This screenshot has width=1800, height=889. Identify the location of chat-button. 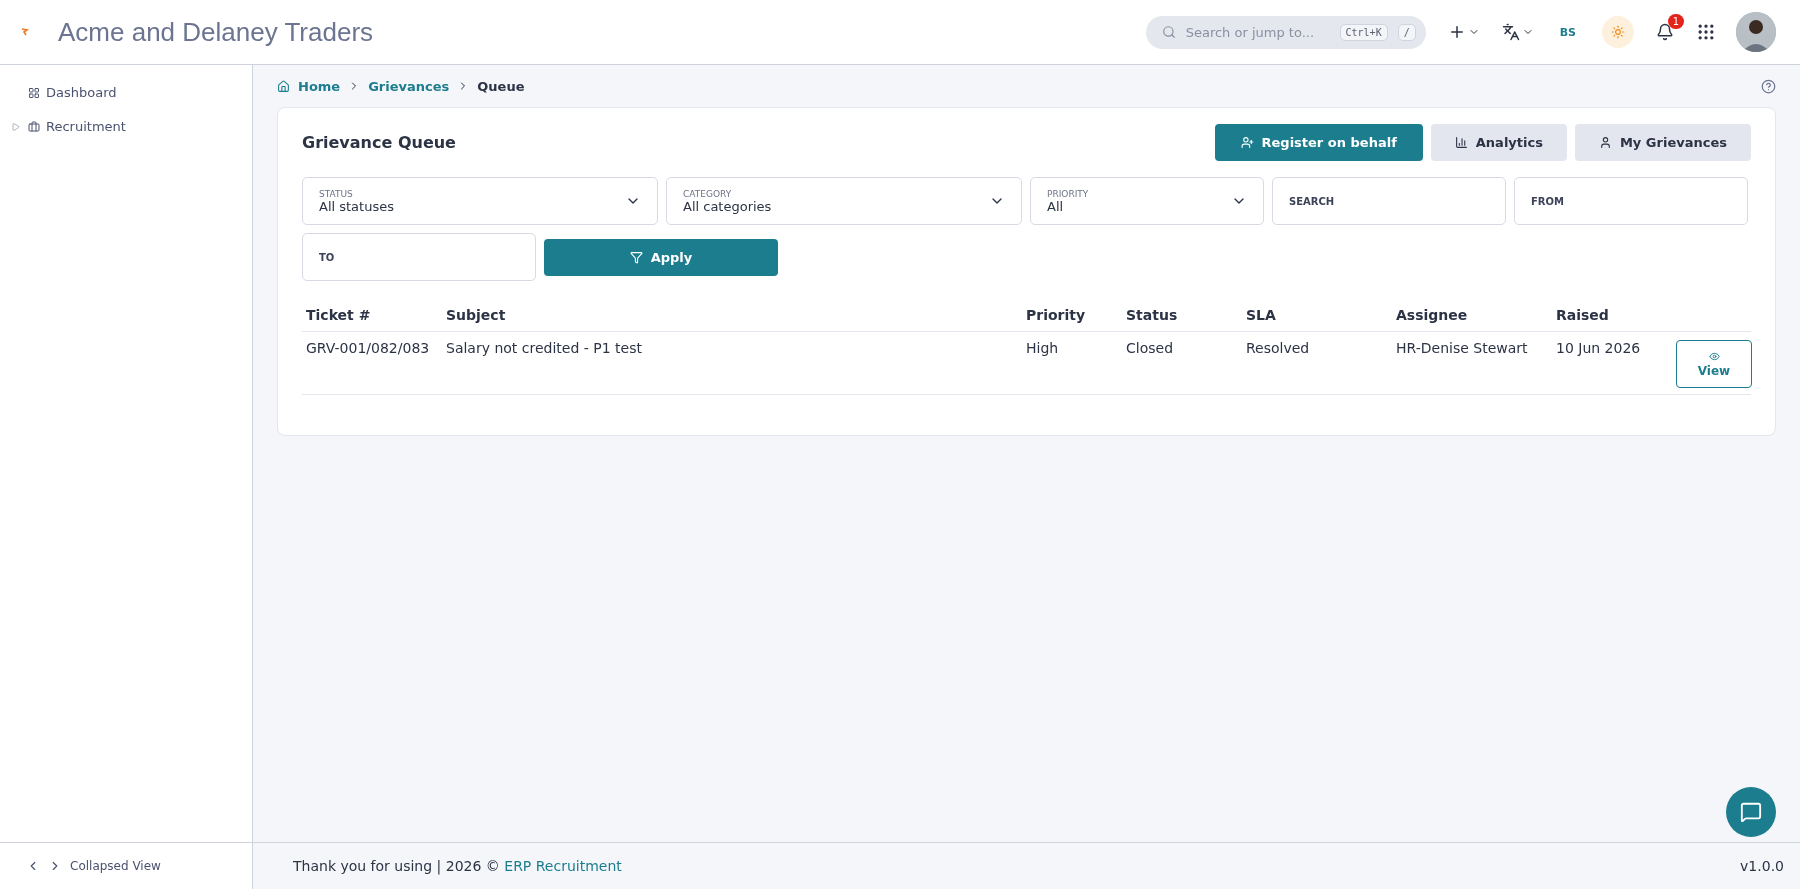
(1751, 812).